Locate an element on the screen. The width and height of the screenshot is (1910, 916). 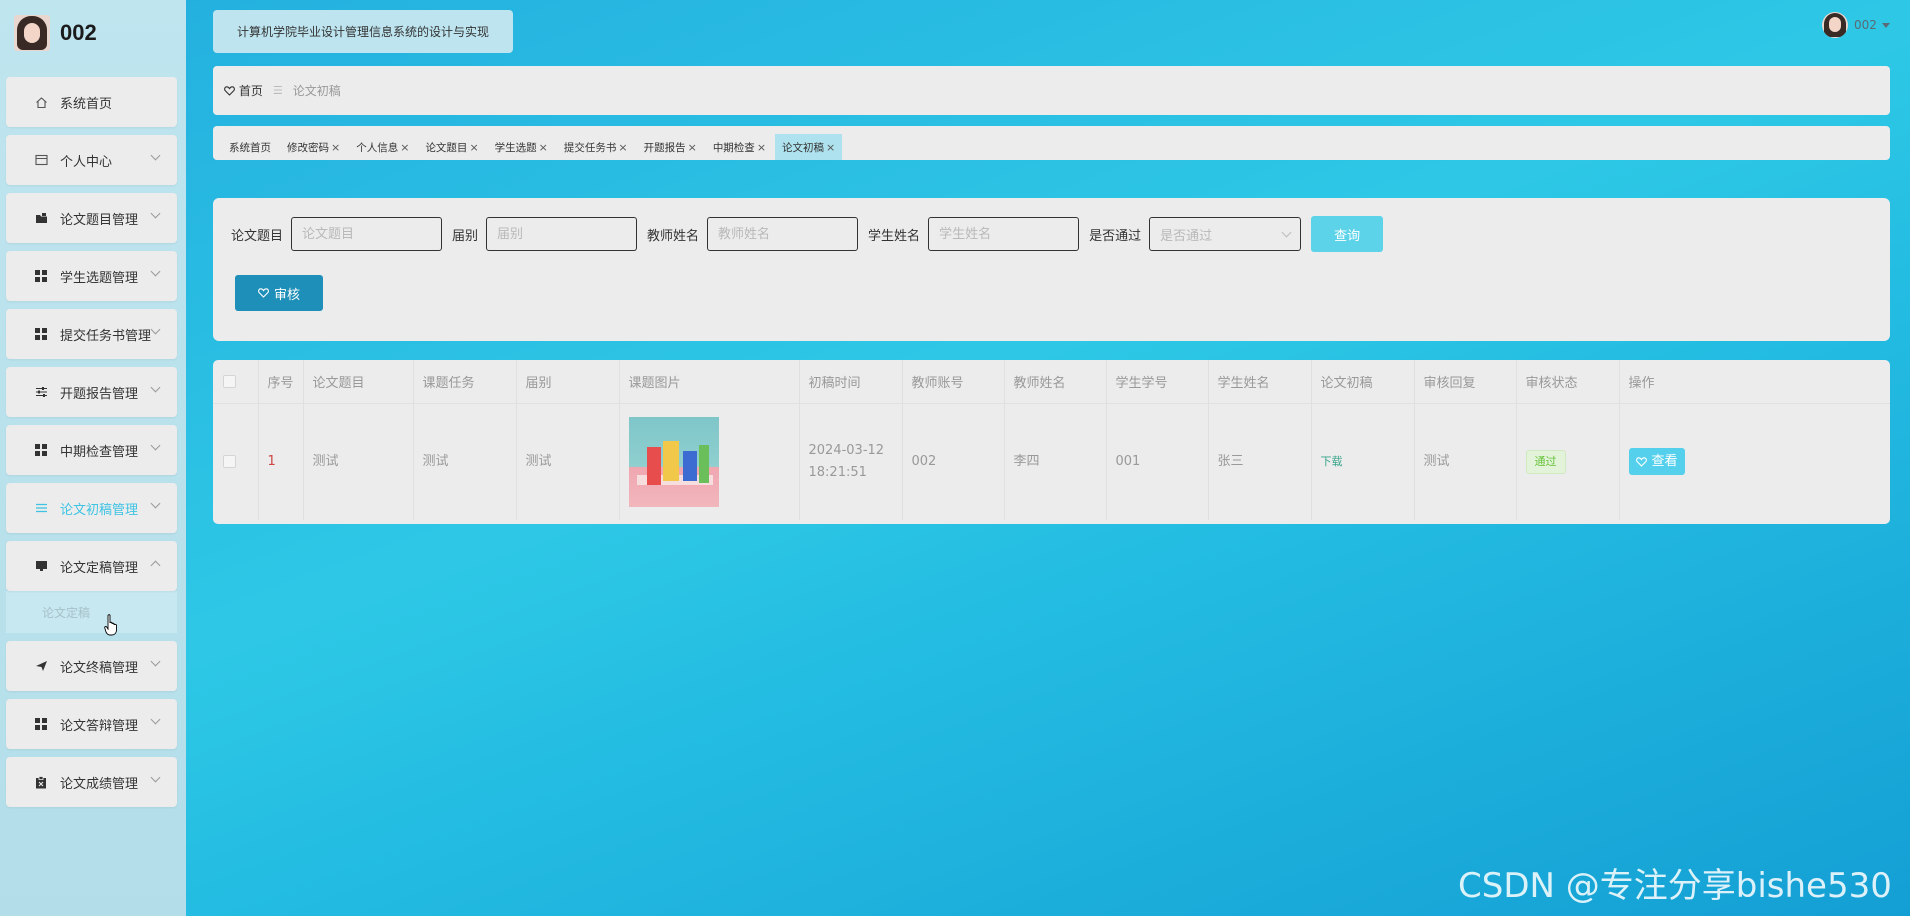
row-select-cell is located at coordinates (236, 461).